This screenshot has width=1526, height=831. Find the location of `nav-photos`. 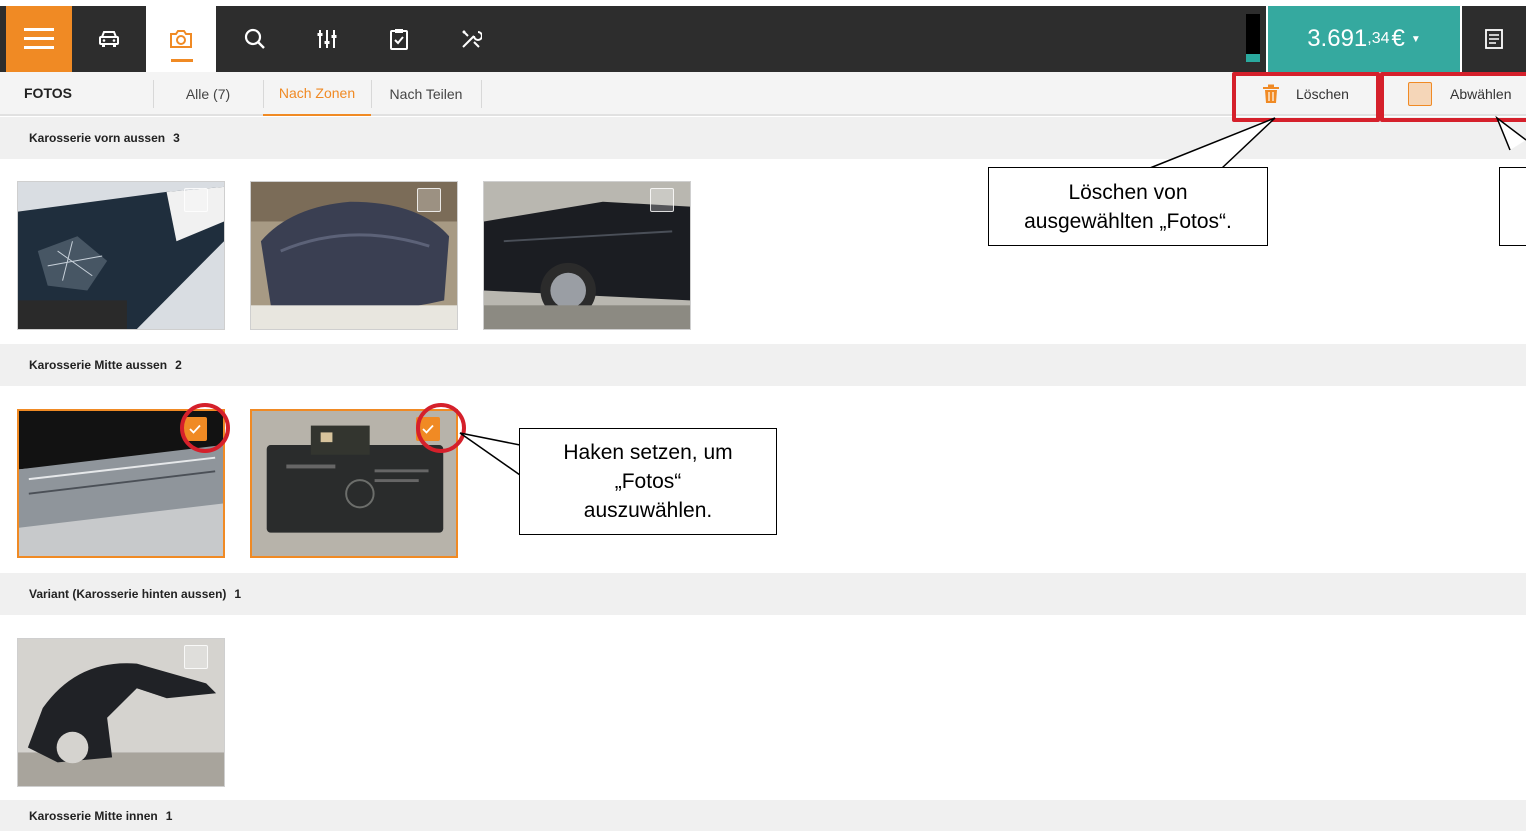

nav-photos is located at coordinates (181, 39).